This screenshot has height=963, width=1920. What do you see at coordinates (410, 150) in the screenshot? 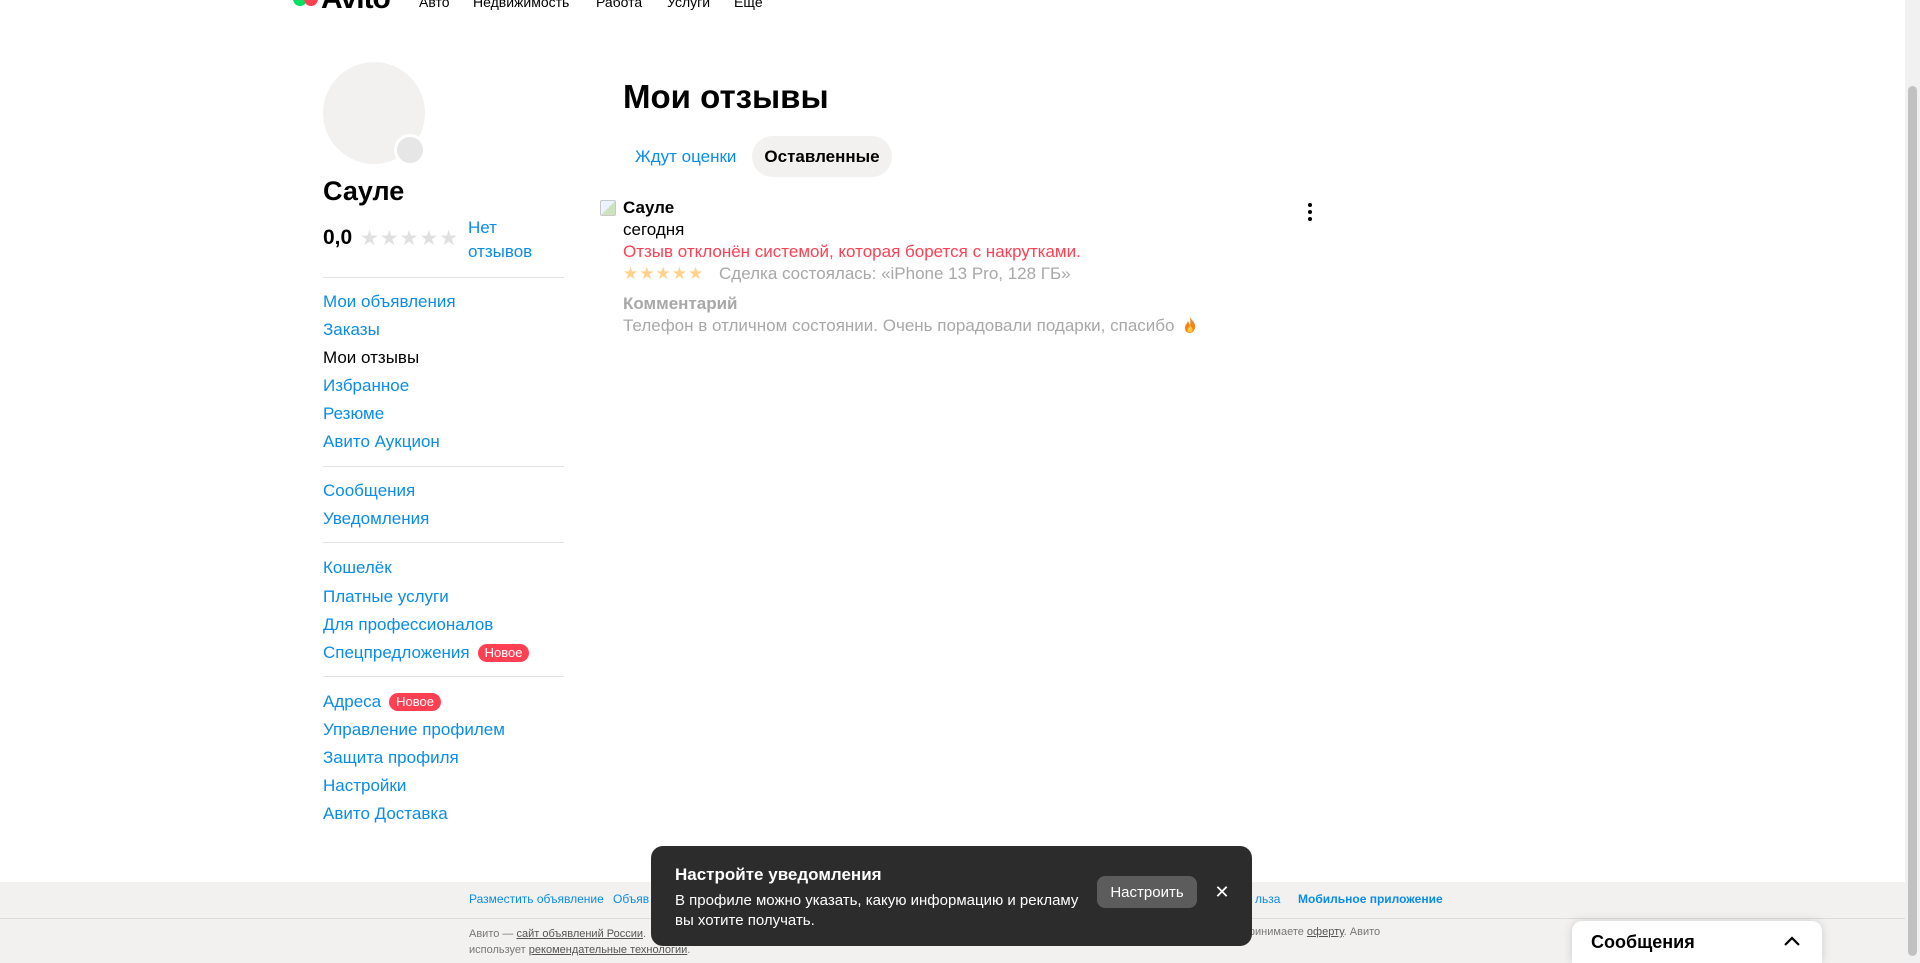
I see `avatar-edit-badge` at bounding box center [410, 150].